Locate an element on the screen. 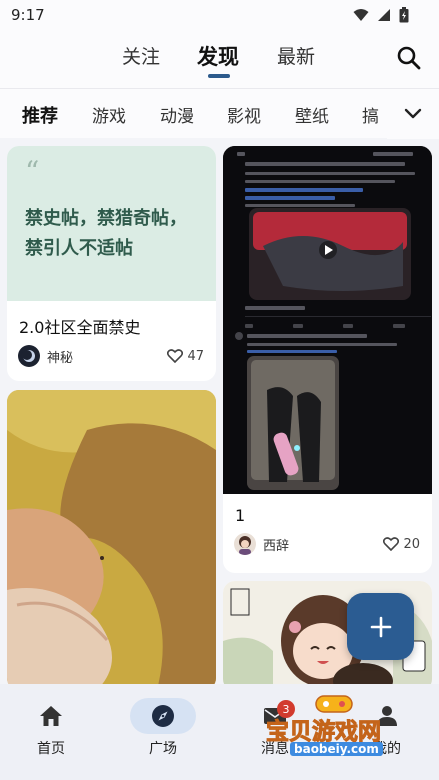 This screenshot has height=780, width=439. home-icon is located at coordinates (51, 716).